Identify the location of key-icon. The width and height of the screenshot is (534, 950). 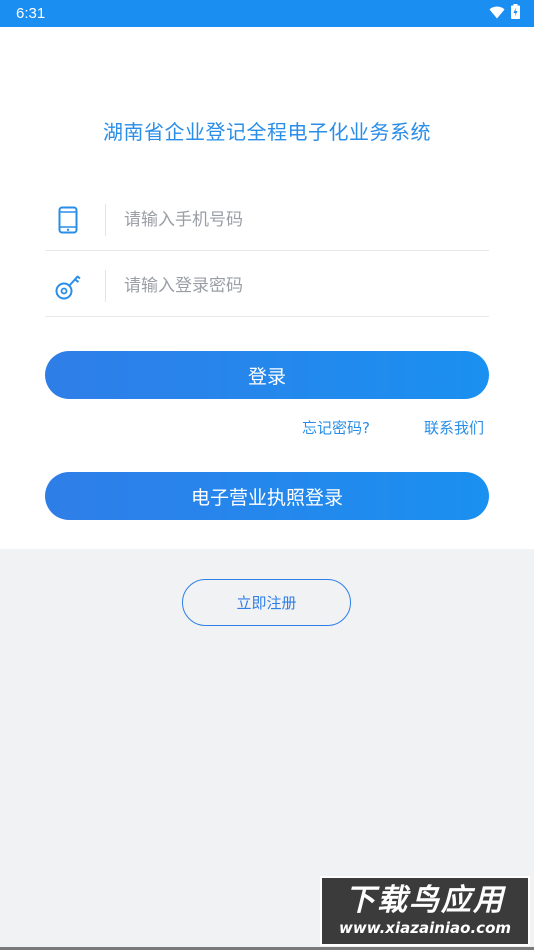
(68, 286).